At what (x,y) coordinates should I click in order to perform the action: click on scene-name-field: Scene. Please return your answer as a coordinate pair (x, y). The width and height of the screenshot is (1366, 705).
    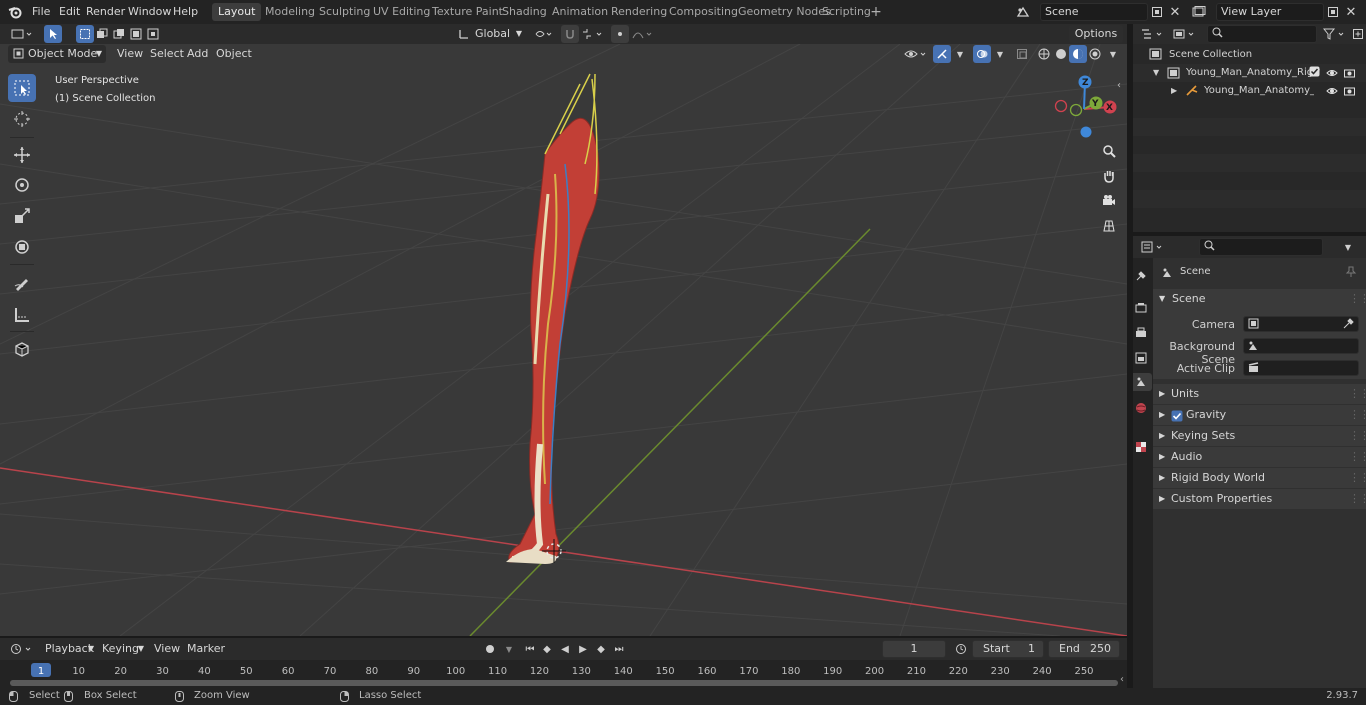
    Looking at the image, I should click on (1094, 12).